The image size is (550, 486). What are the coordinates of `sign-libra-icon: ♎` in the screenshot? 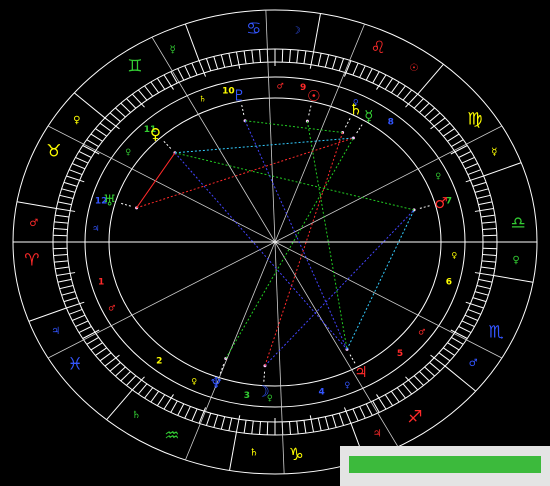 It's located at (517, 223).